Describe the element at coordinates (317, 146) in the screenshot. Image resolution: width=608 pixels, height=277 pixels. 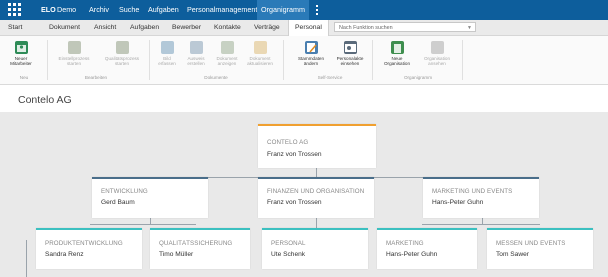
I see `org-card-root: CONTELO AG Franz von Trossen` at that location.